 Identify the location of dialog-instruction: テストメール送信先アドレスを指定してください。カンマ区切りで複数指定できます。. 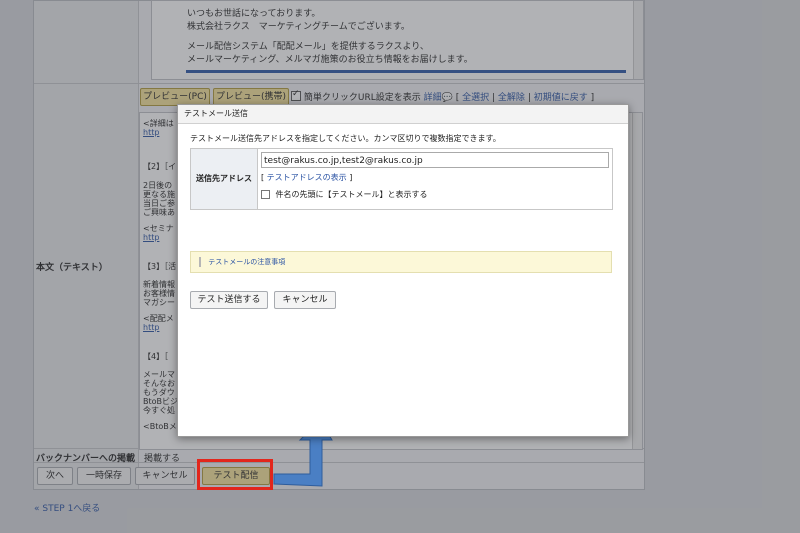
(345, 138).